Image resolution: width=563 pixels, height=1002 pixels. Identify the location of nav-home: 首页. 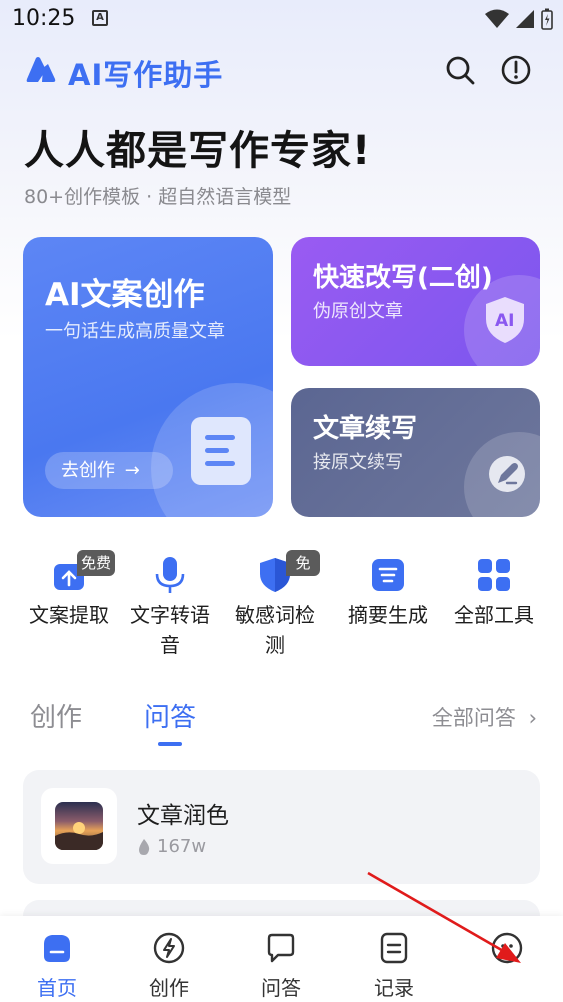
(57, 964).